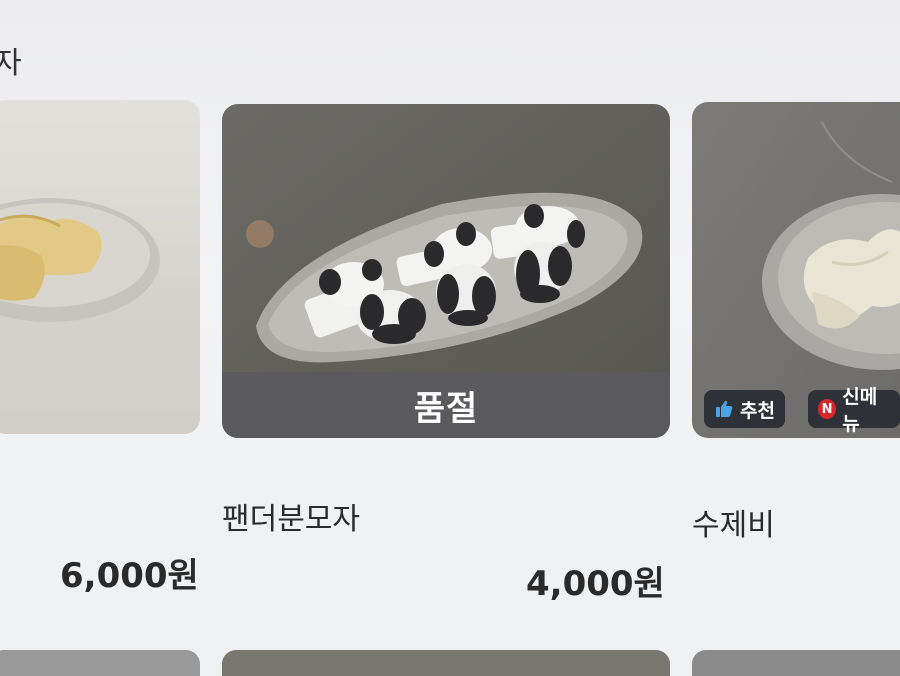  What do you see at coordinates (733, 525) in the screenshot?
I see `menu-name-sujebi: 수제비` at bounding box center [733, 525].